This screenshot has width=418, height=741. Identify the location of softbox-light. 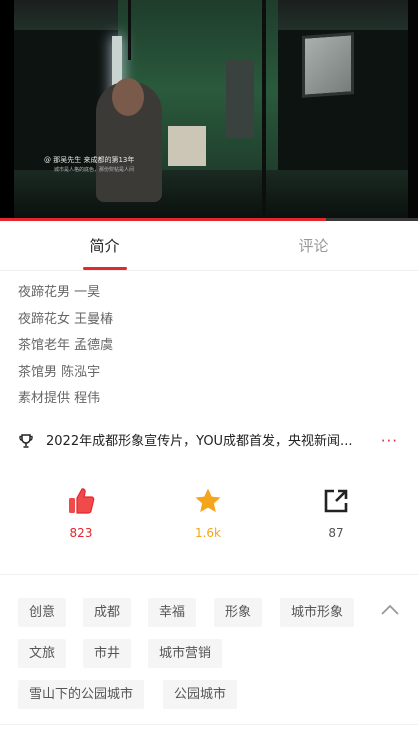
(328, 65).